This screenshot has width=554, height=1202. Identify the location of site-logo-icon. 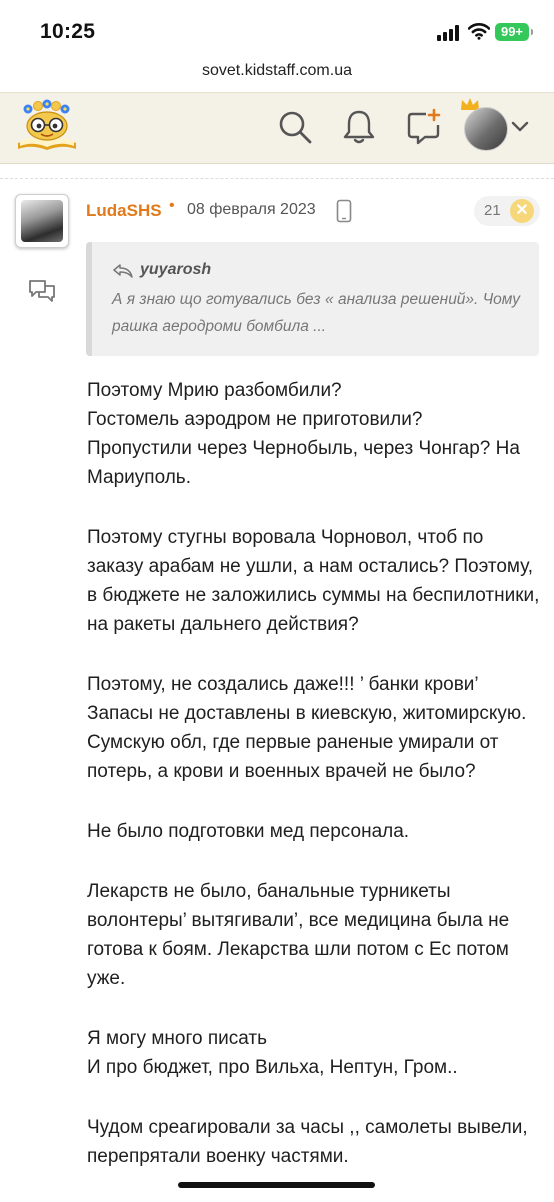
(47, 127).